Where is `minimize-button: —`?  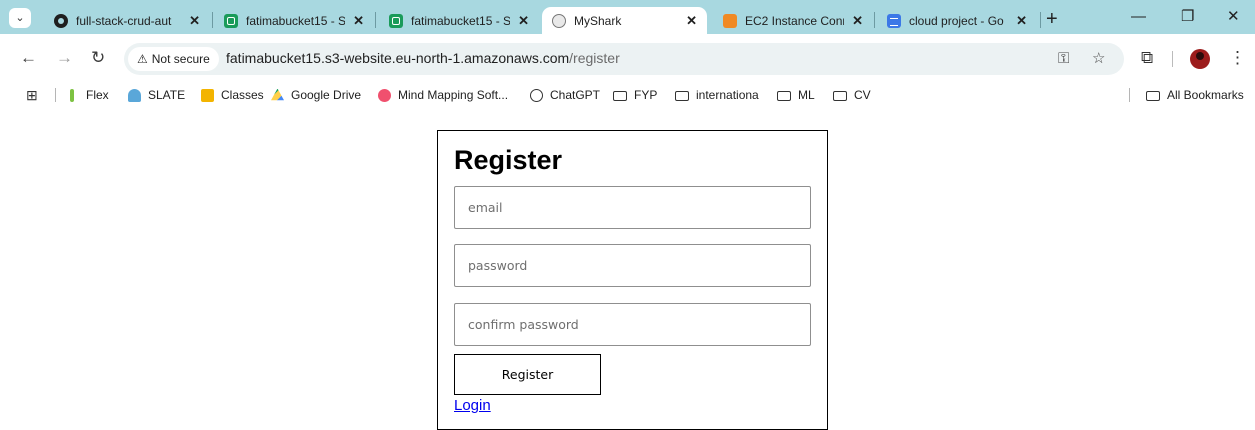
minimize-button: — is located at coordinates (1138, 17).